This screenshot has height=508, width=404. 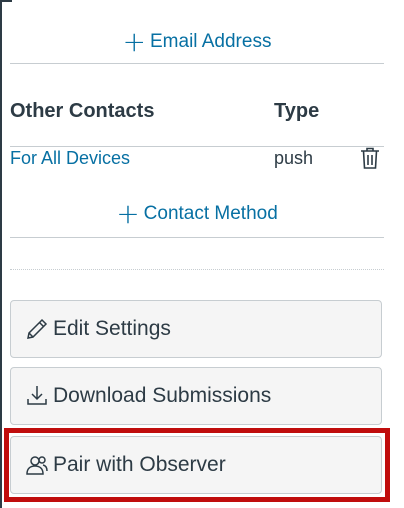 What do you see at coordinates (294, 158) in the screenshot?
I see `contact-type: push` at bounding box center [294, 158].